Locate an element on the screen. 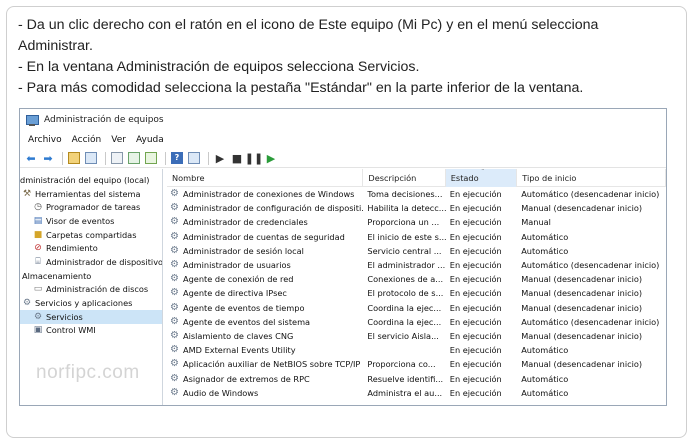 This screenshot has width=693, height=444. window-title: Administración de equipos is located at coordinates (104, 120).